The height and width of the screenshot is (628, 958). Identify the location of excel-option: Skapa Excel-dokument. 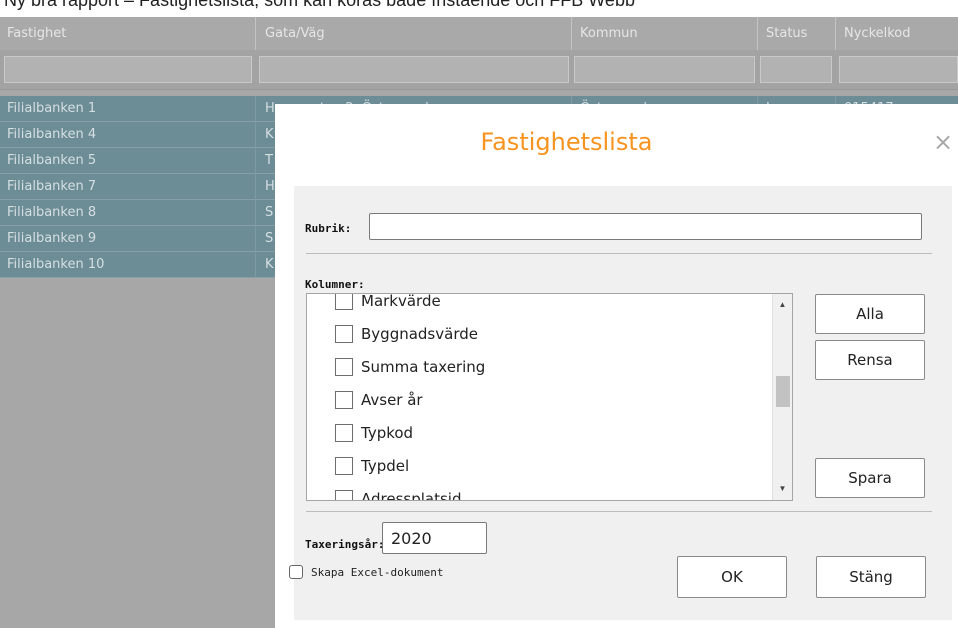
(366, 572).